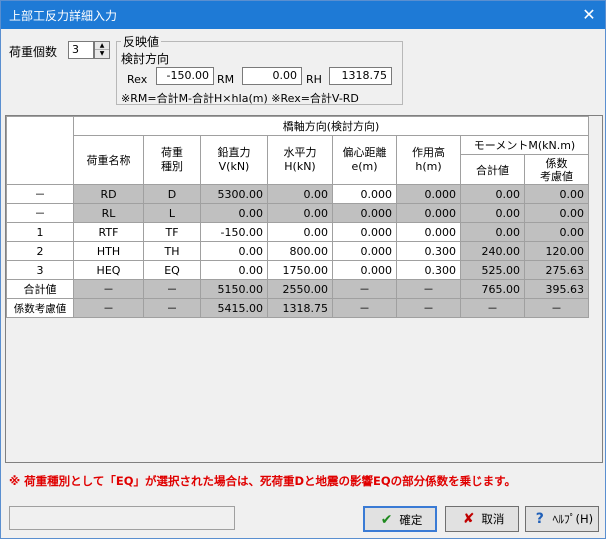 The width and height of the screenshot is (606, 539). What do you see at coordinates (108, 232) in the screenshot?
I see `cell-name: RTF` at bounding box center [108, 232].